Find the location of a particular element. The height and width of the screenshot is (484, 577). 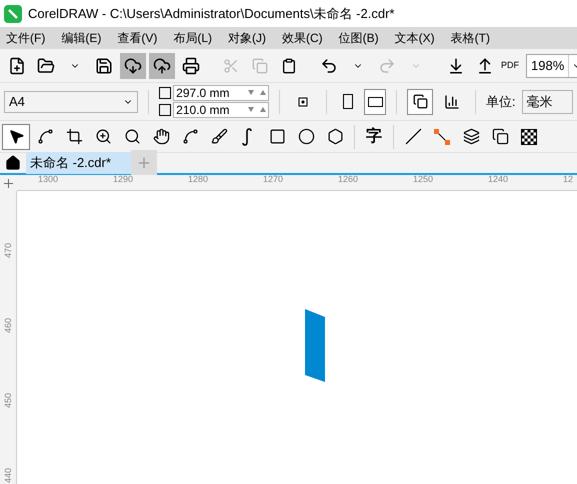

zoom-dropdown: 198% is located at coordinates (551, 66).